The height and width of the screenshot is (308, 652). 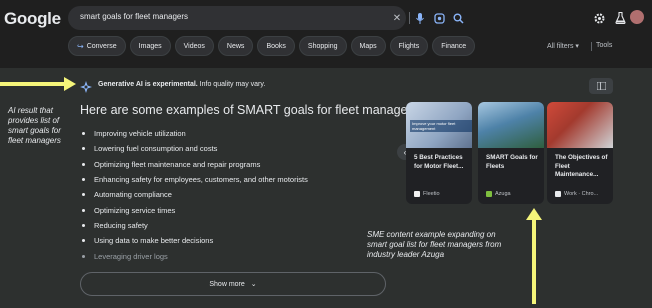 I want to click on layout-icon, so click(x=601, y=86).